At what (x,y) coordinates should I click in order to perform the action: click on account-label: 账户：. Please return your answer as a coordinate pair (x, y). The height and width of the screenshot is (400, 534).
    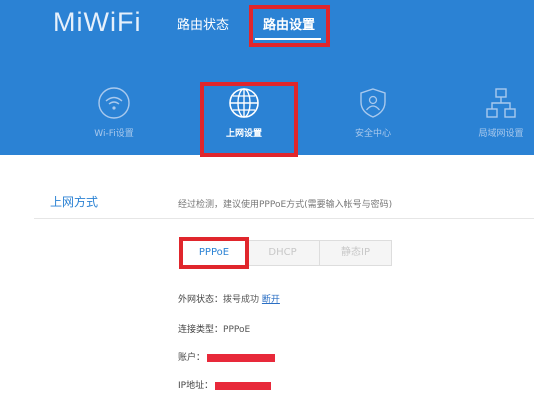
    Looking at the image, I should click on (192, 358).